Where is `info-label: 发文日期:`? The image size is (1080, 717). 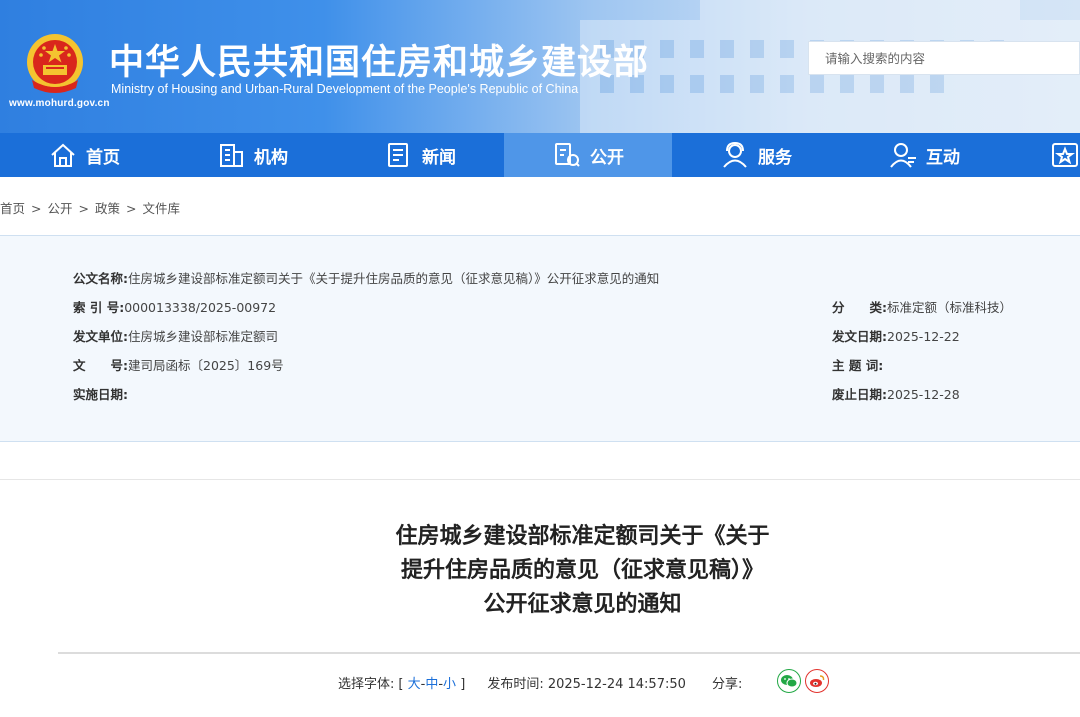
info-label: 发文日期: is located at coordinates (859, 336).